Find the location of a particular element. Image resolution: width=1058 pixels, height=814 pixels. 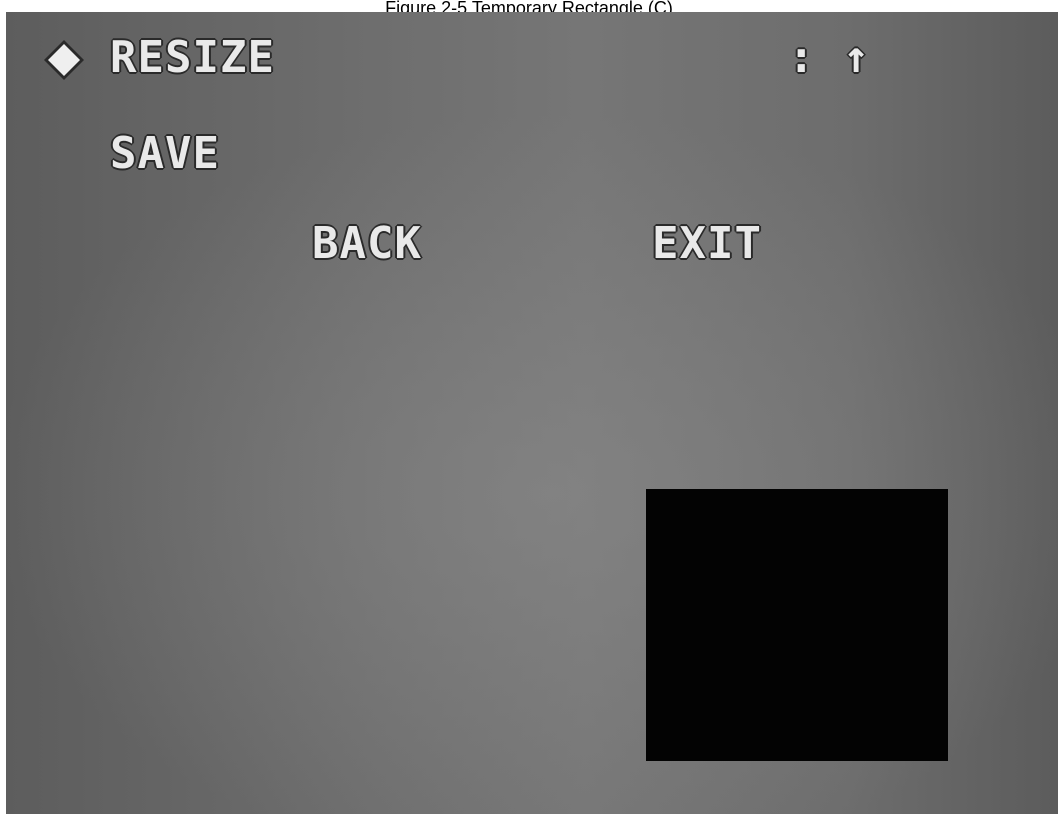

menu-item-resize: RESIZE is located at coordinates (192, 58).